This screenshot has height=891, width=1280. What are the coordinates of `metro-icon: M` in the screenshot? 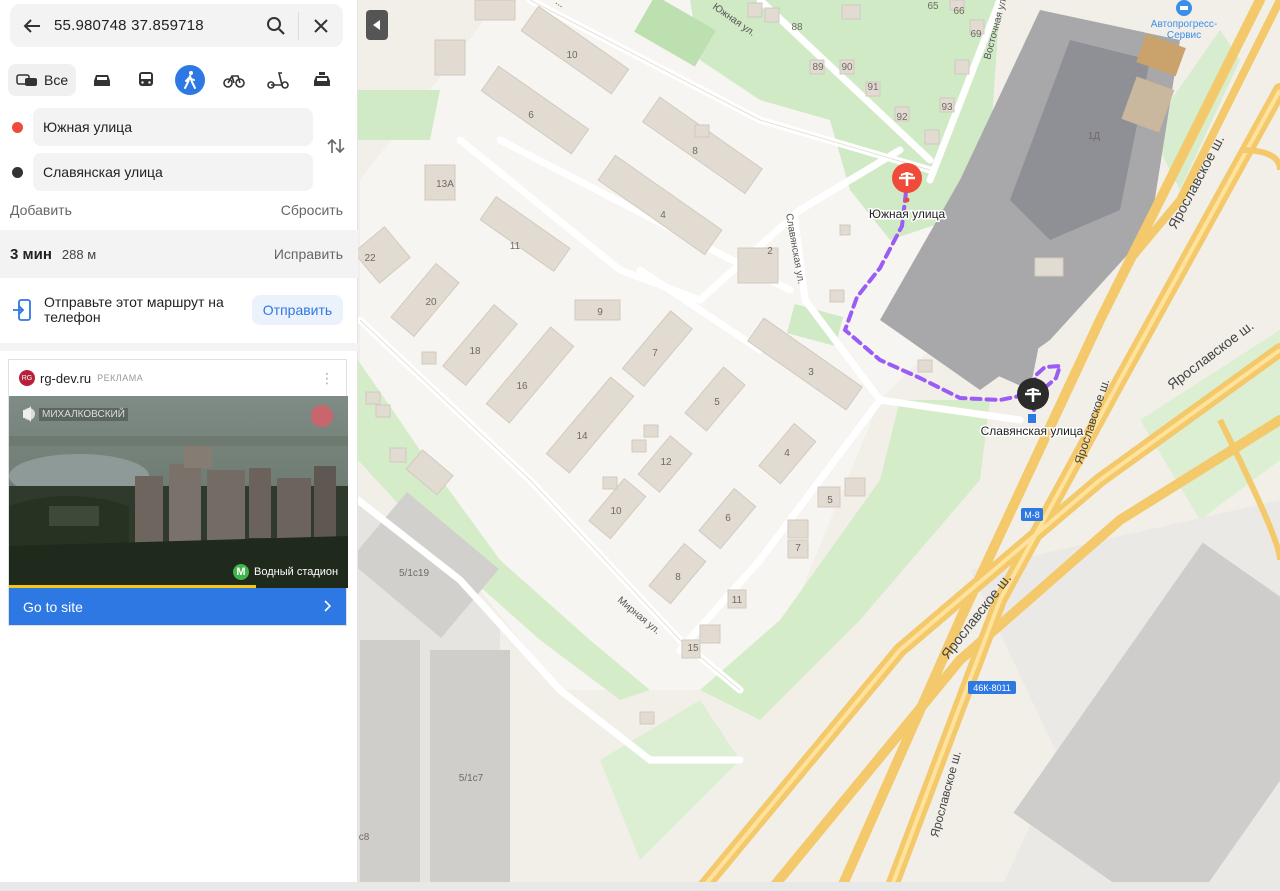 It's located at (241, 572).